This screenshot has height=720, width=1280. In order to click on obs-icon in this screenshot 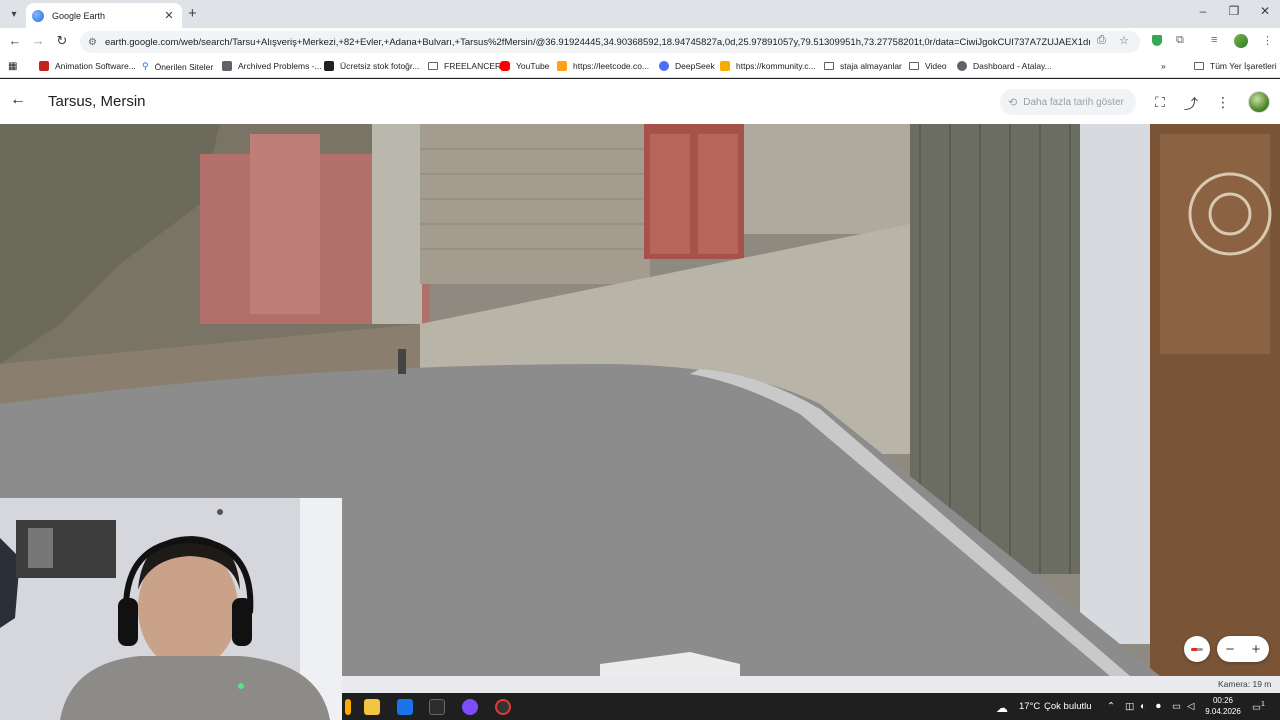, I will do `click(503, 707)`.